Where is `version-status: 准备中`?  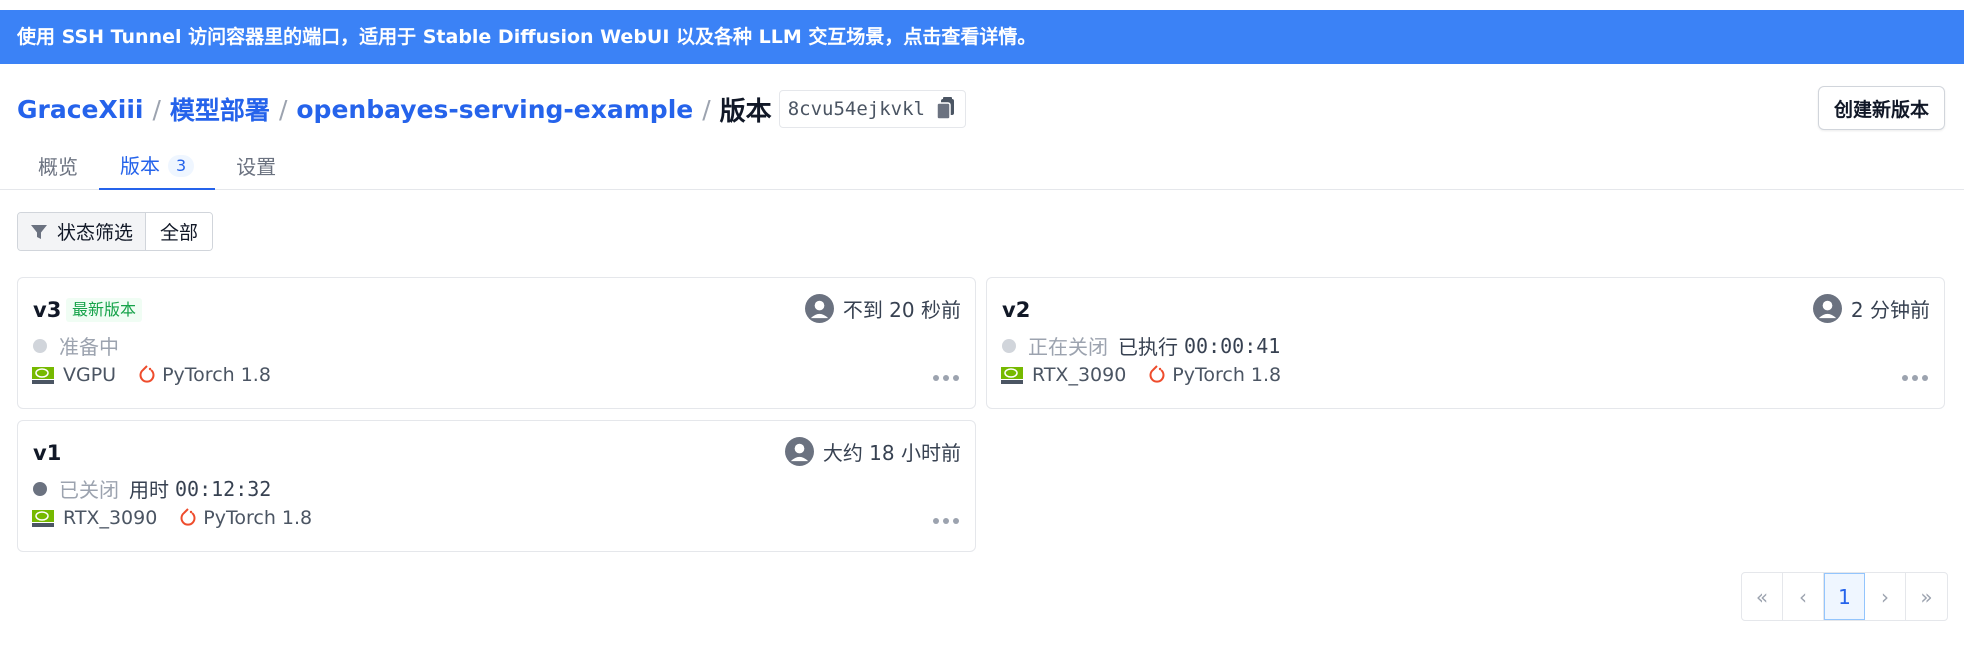
version-status: 准备中 is located at coordinates (76, 345).